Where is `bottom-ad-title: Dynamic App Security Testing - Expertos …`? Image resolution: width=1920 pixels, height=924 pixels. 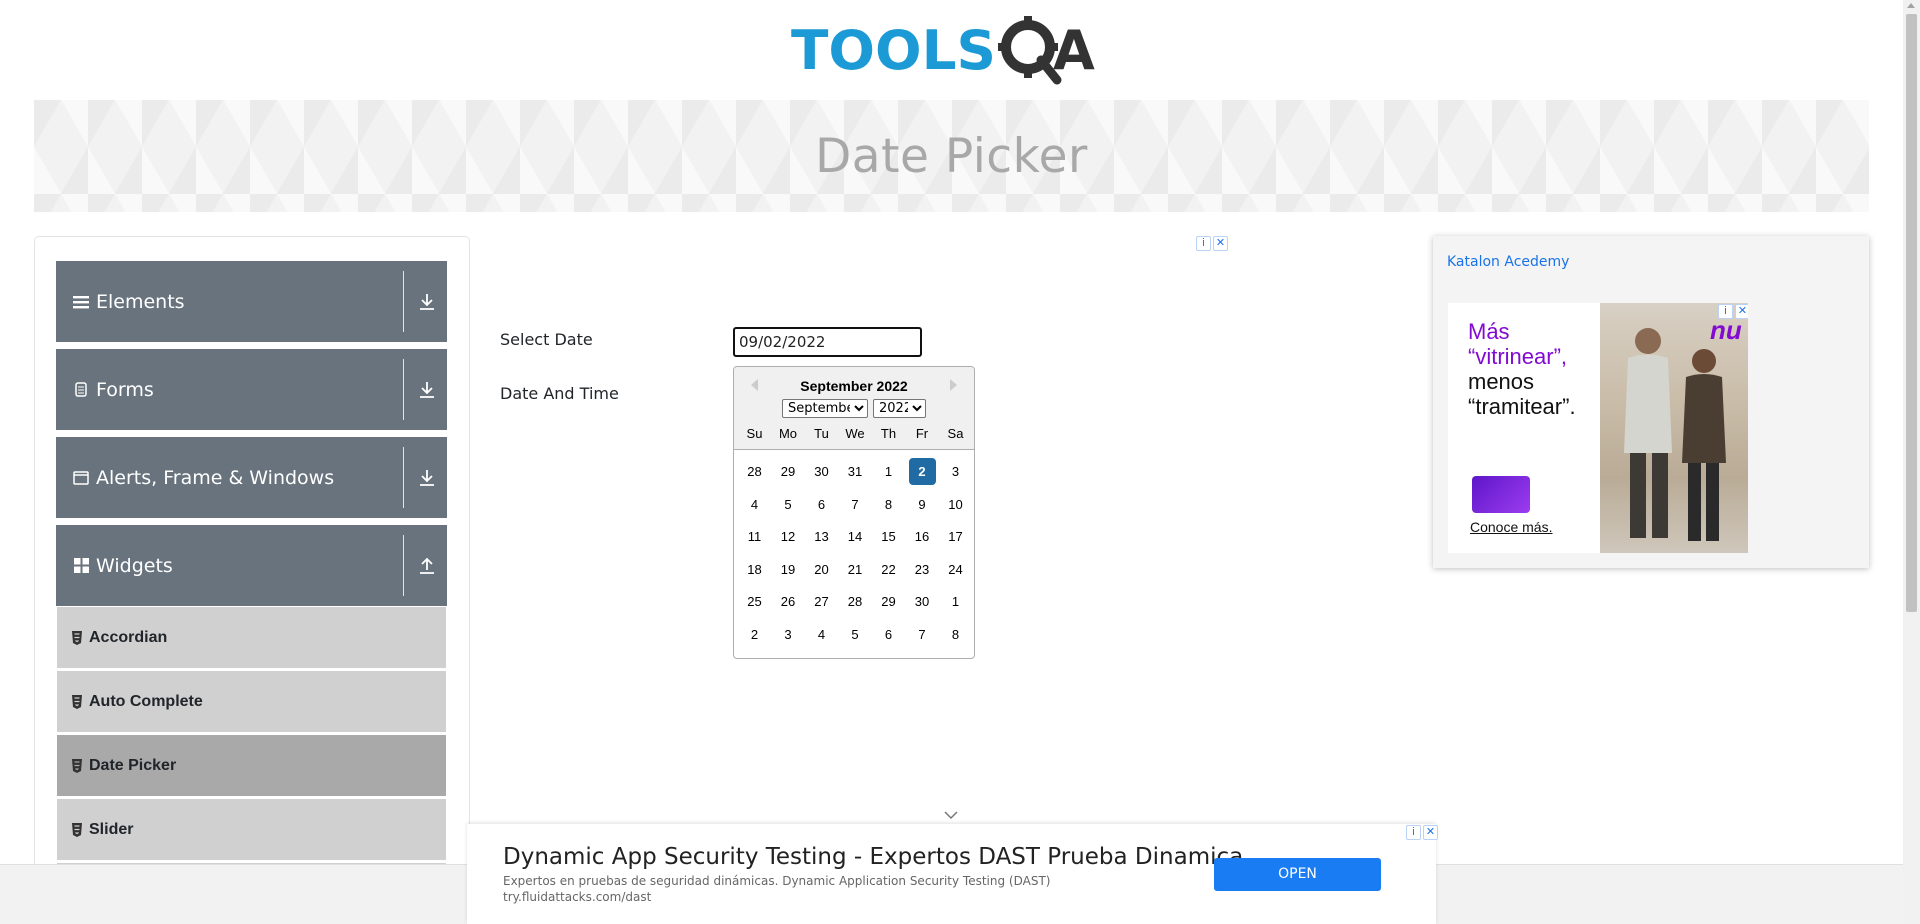 bottom-ad-title: Dynamic App Security Testing - Expertos … is located at coordinates (873, 857).